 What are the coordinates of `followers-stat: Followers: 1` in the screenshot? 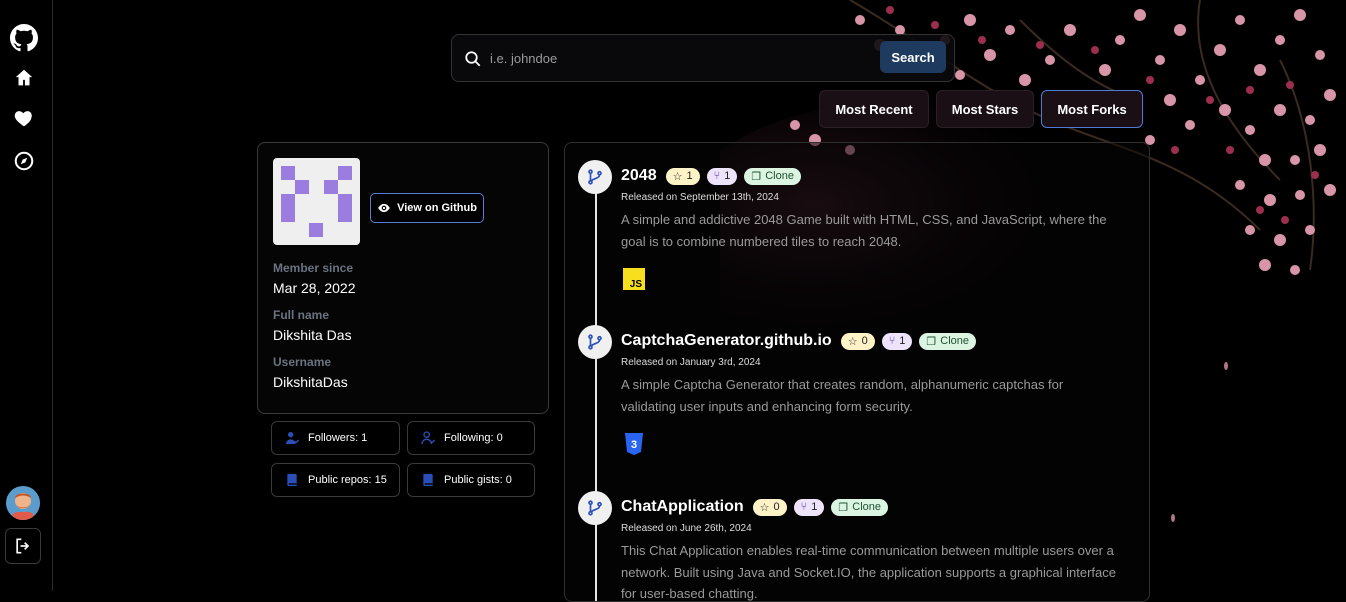 It's located at (335, 438).